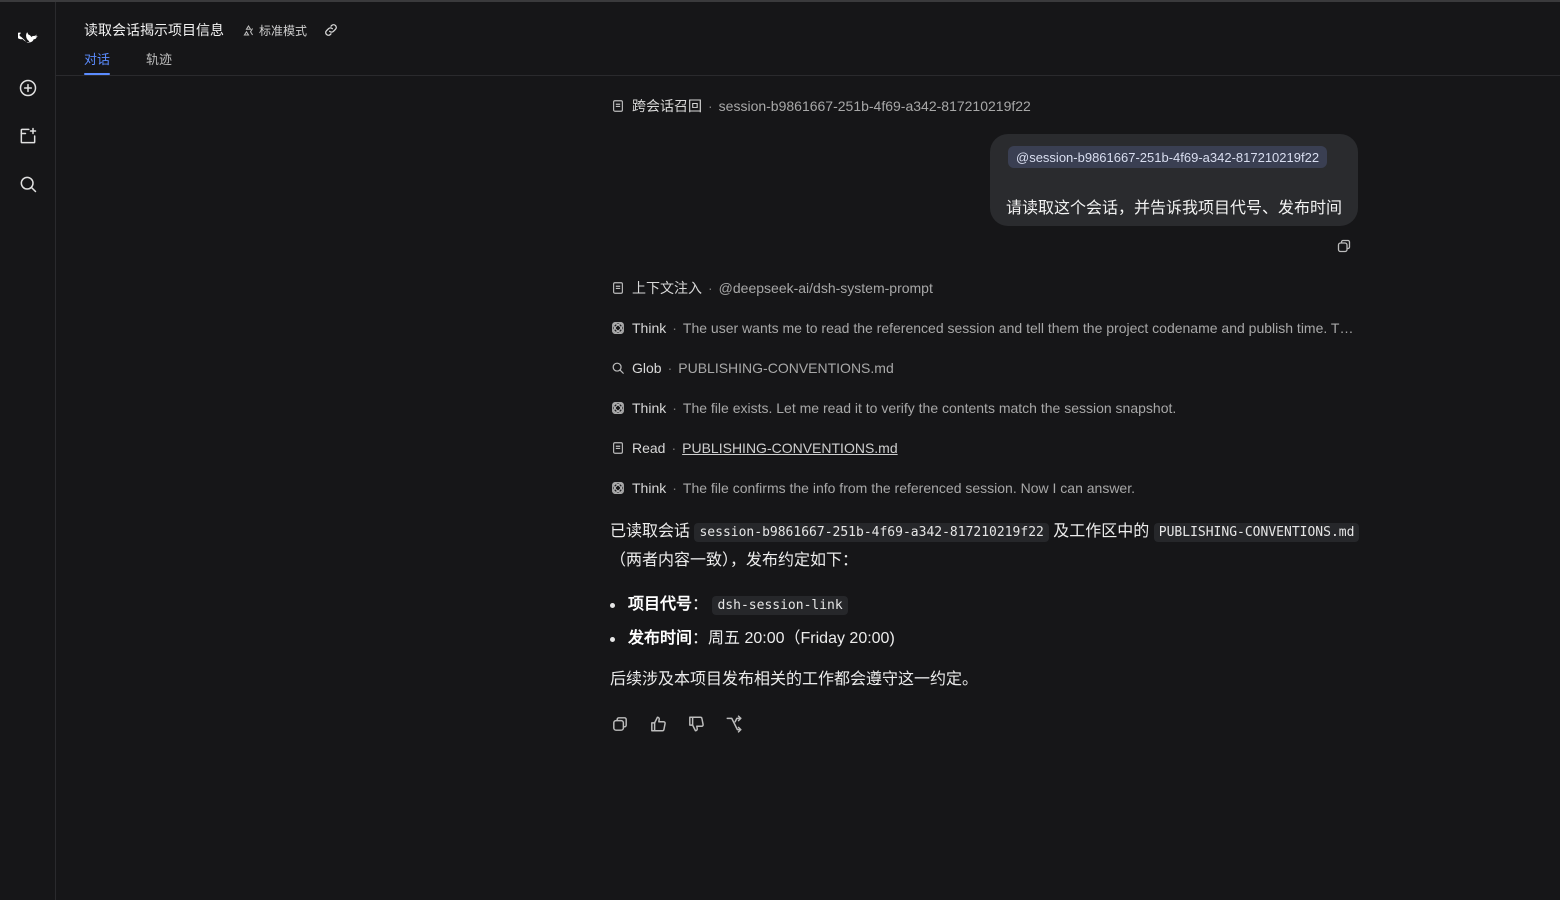  I want to click on tab-bar: 对话 轨迹, so click(128, 62).